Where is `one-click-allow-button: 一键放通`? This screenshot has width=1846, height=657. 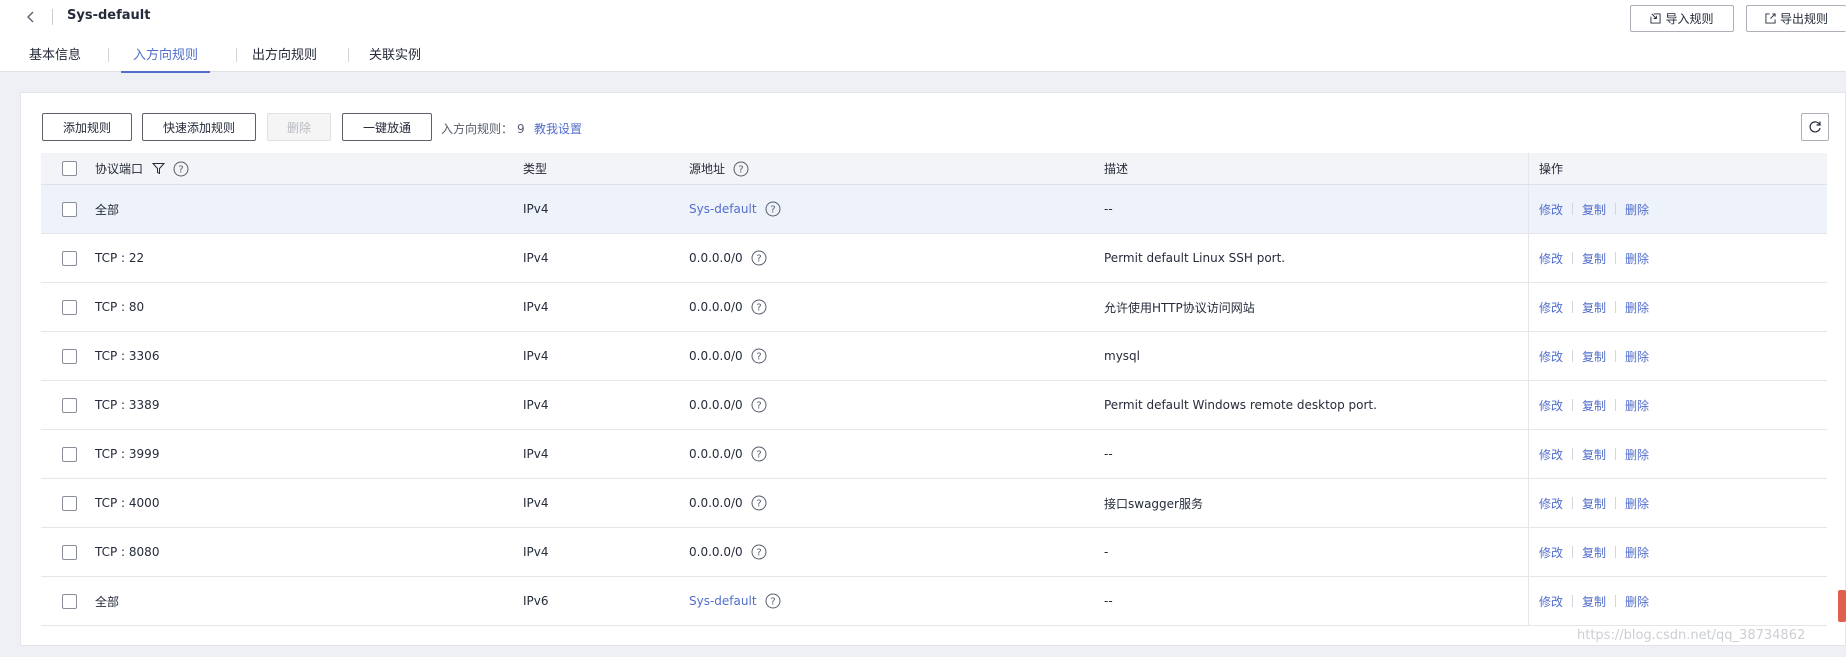 one-click-allow-button: 一键放通 is located at coordinates (387, 127).